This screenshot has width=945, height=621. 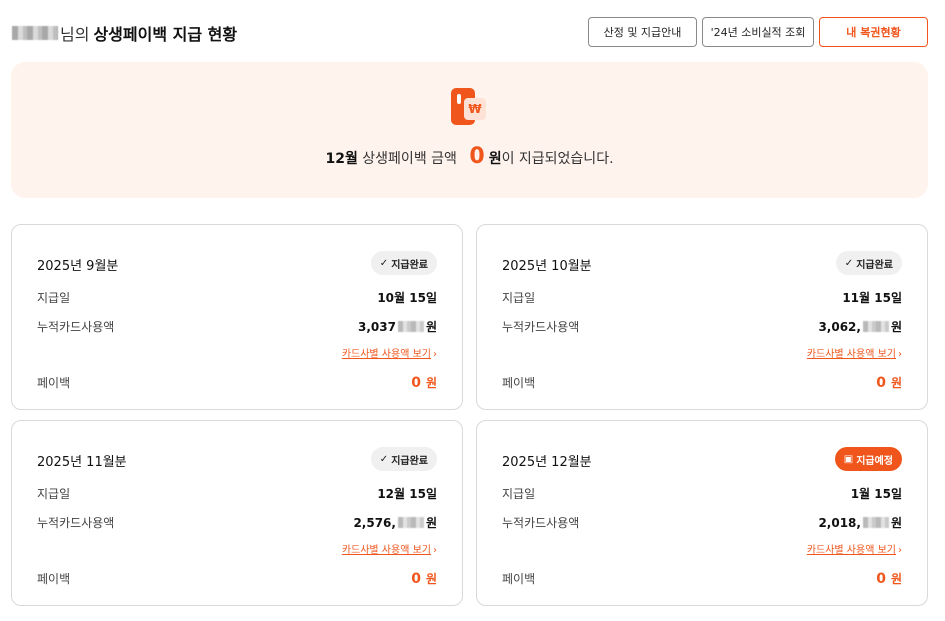 I want to click on title-main: 상생페이백 지급 현황, so click(x=165, y=34).